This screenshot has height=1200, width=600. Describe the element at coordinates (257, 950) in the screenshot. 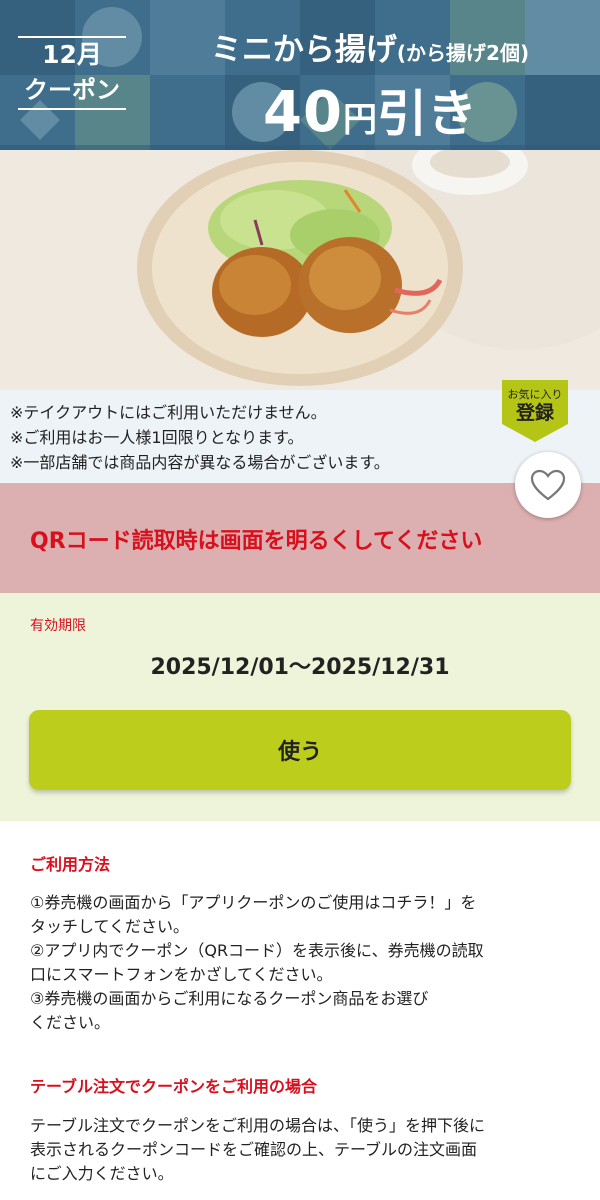

I see `howto-step-line: ②アプリ内でクーポン（QRコード）を表示後に、券売機の読取` at that location.